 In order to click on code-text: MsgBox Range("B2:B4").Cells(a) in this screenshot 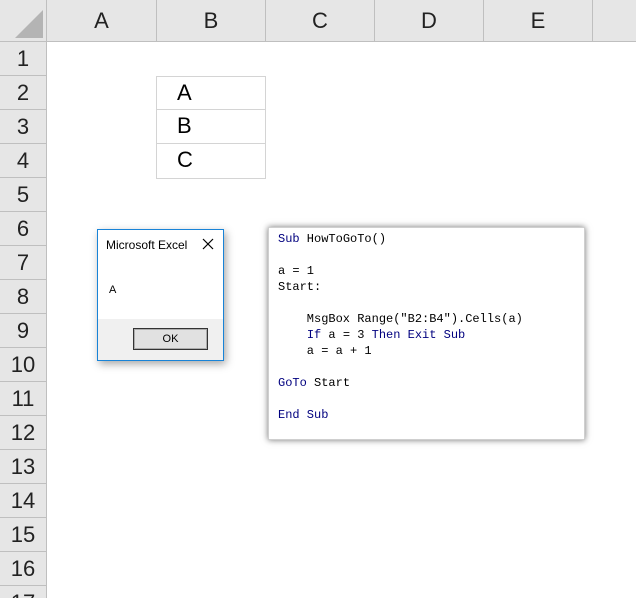, I will do `click(400, 319)`.